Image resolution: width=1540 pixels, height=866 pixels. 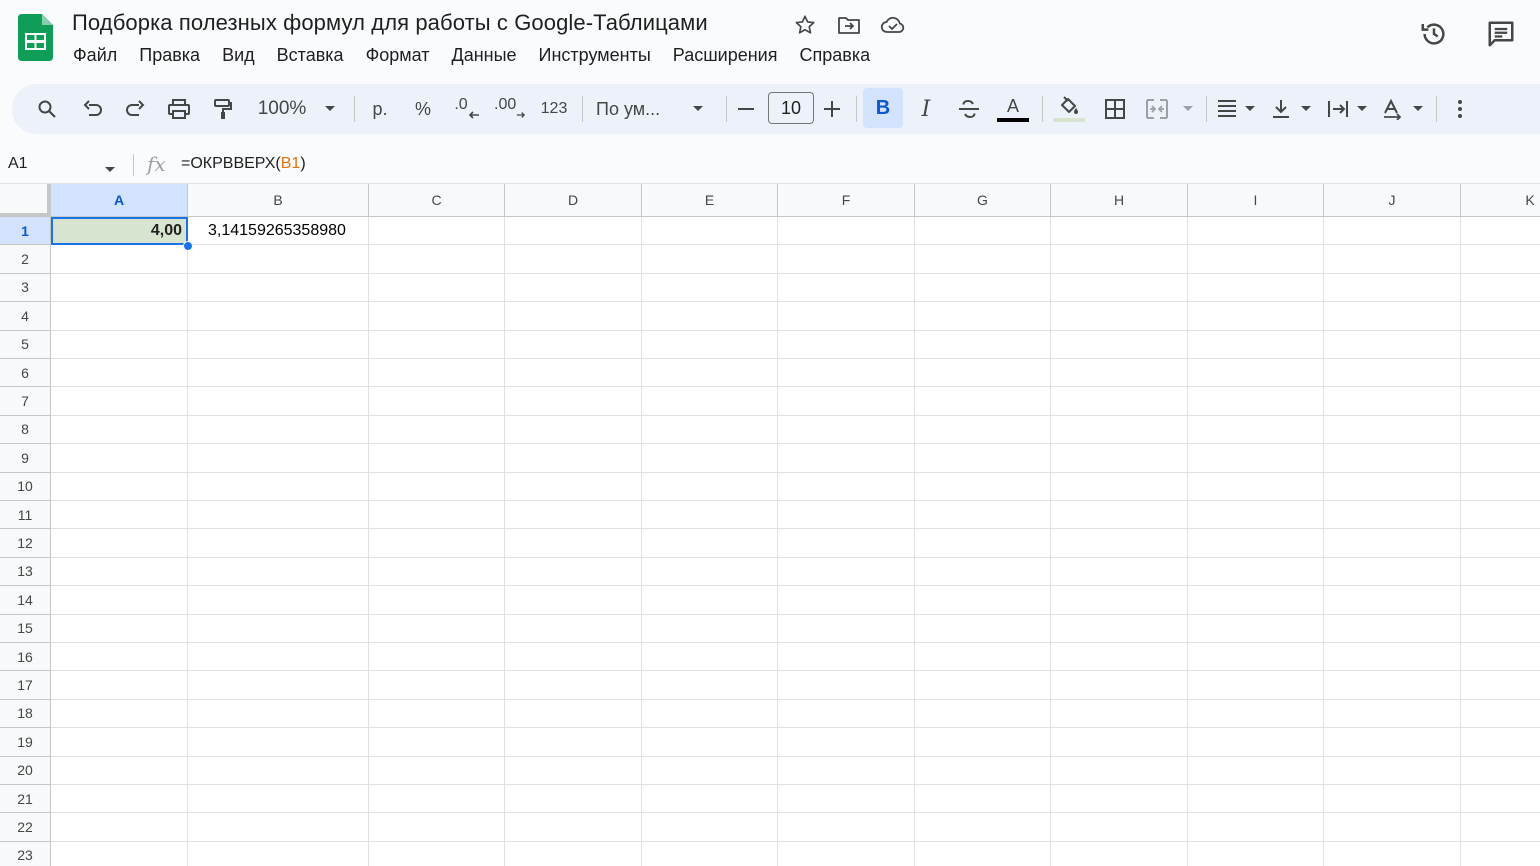 I want to click on row-header-10: 10, so click(x=25, y=486).